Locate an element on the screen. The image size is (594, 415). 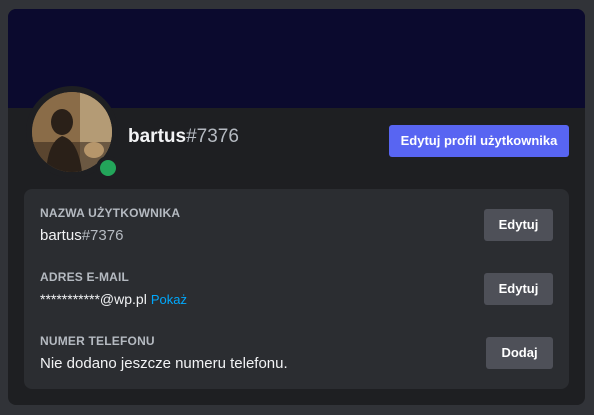
online-status-dot is located at coordinates (108, 168).